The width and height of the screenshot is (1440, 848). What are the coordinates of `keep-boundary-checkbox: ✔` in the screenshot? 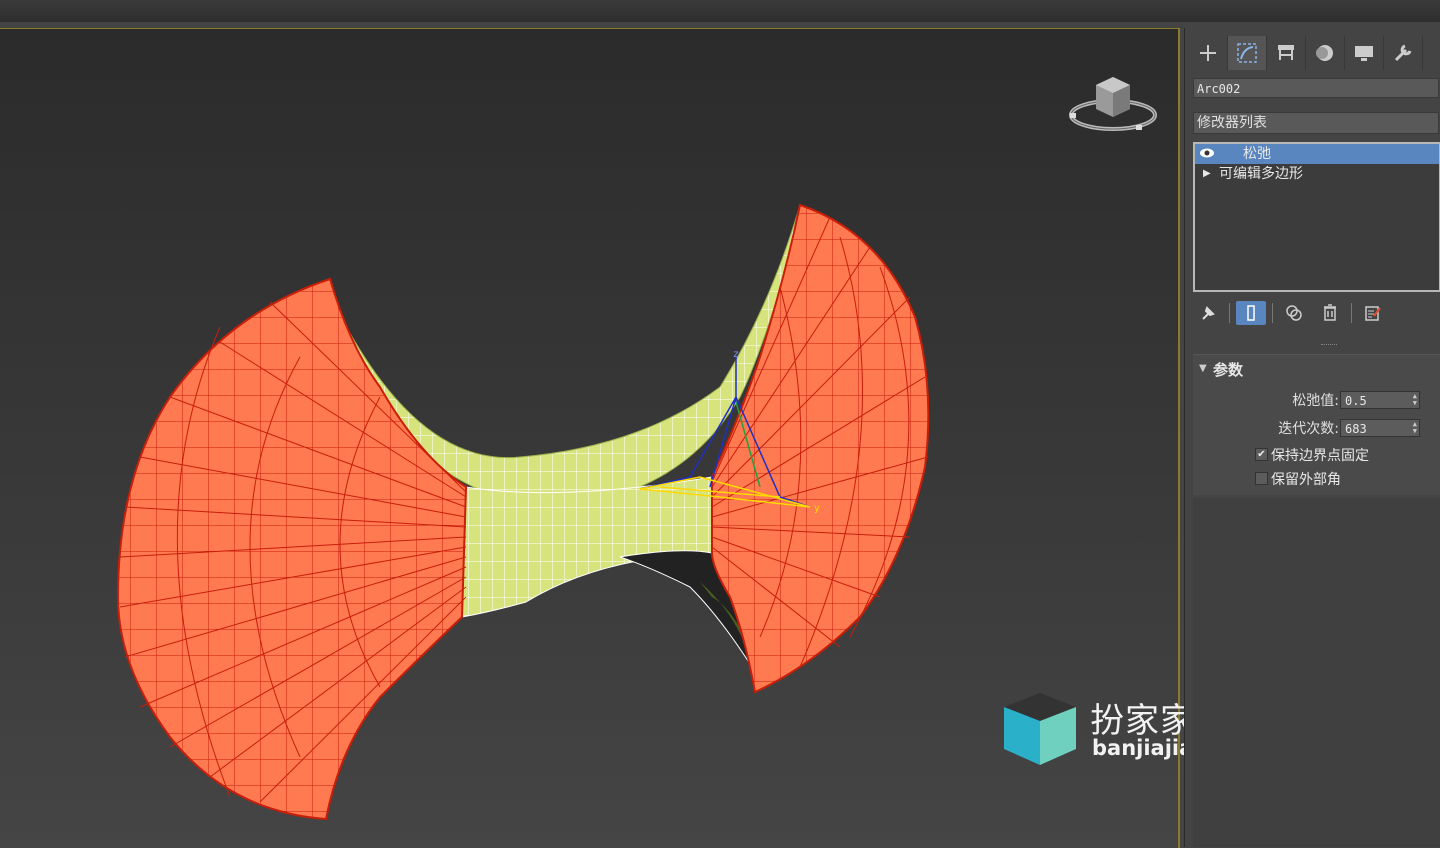 It's located at (1261, 454).